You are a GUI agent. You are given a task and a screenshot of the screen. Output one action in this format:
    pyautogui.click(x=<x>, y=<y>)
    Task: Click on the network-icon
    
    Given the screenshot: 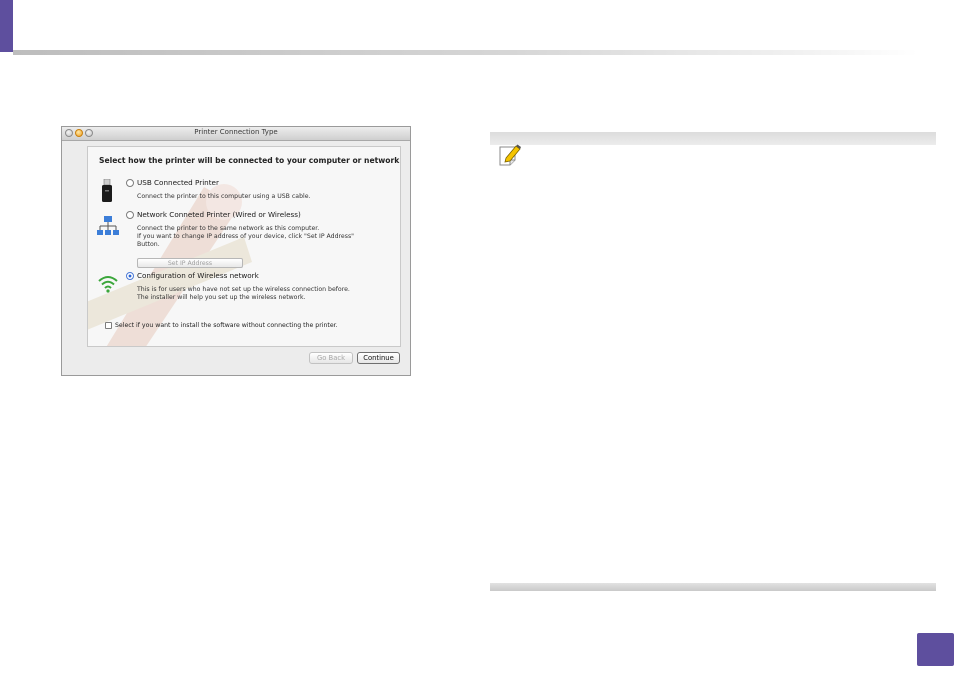 What is the action you would take?
    pyautogui.click(x=108, y=225)
    